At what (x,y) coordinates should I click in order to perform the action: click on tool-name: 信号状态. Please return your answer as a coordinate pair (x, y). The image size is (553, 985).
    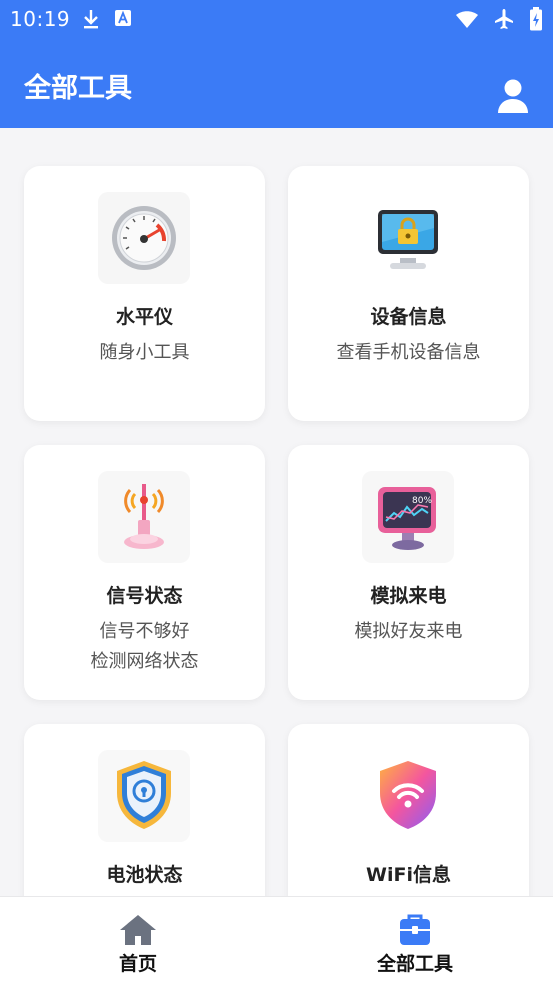
    Looking at the image, I should click on (144, 596).